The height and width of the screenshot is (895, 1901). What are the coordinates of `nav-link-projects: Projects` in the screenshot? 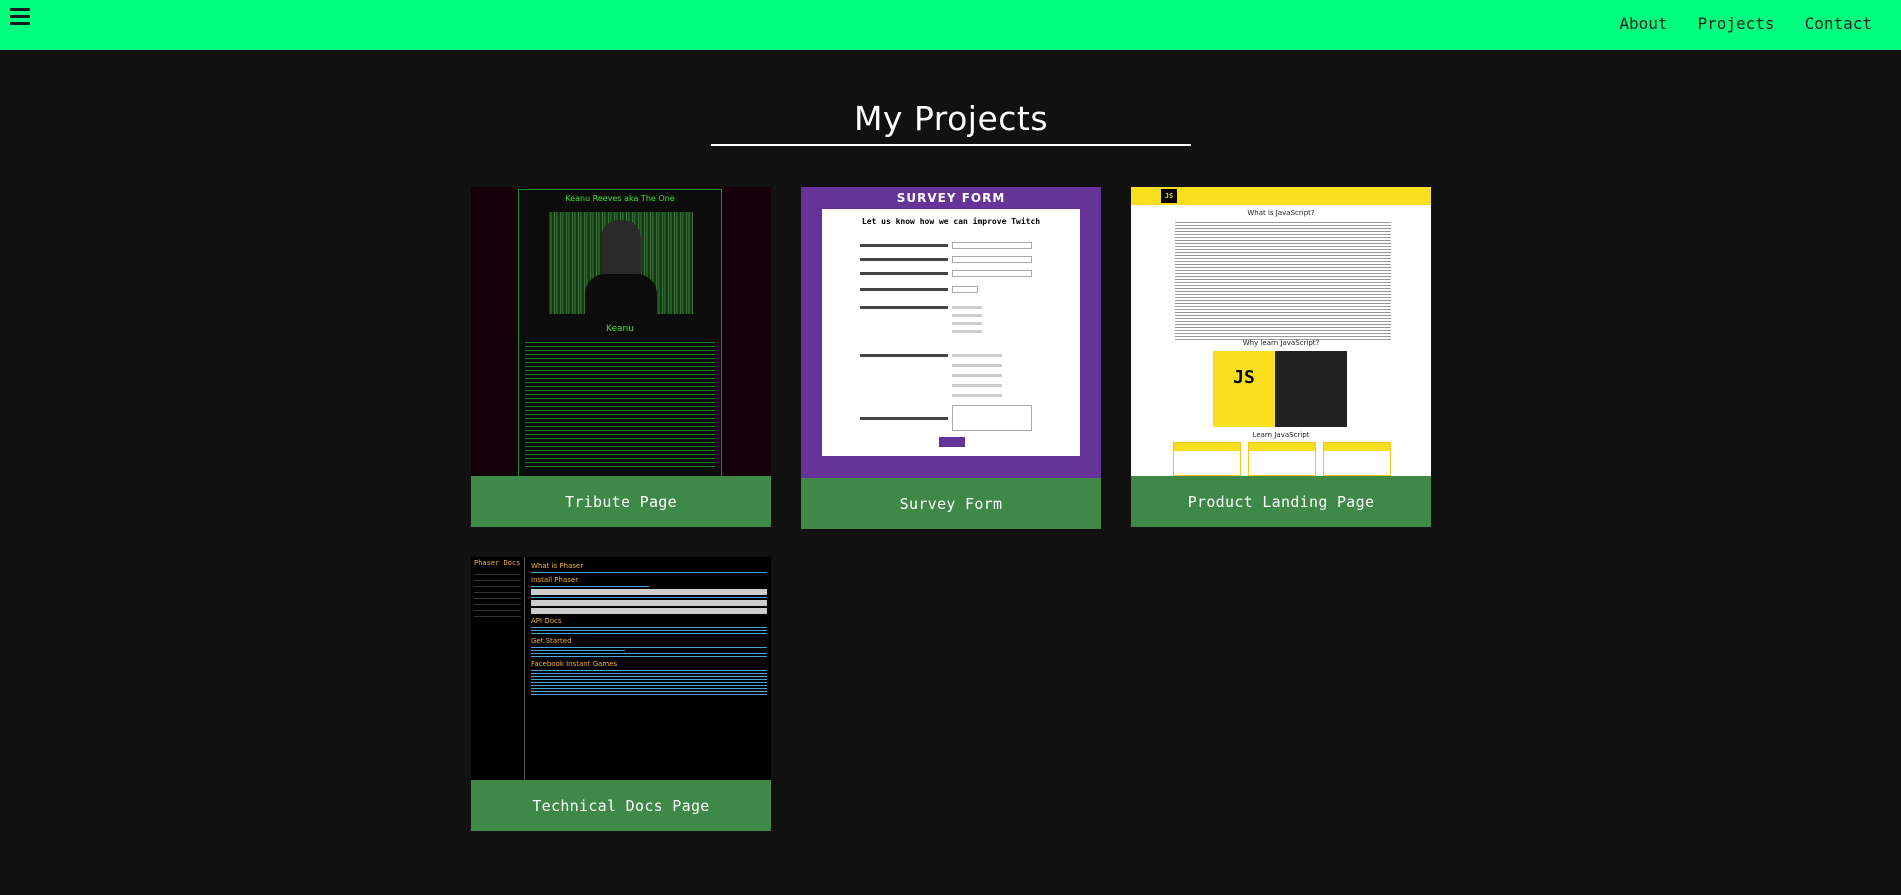 It's located at (1736, 23).